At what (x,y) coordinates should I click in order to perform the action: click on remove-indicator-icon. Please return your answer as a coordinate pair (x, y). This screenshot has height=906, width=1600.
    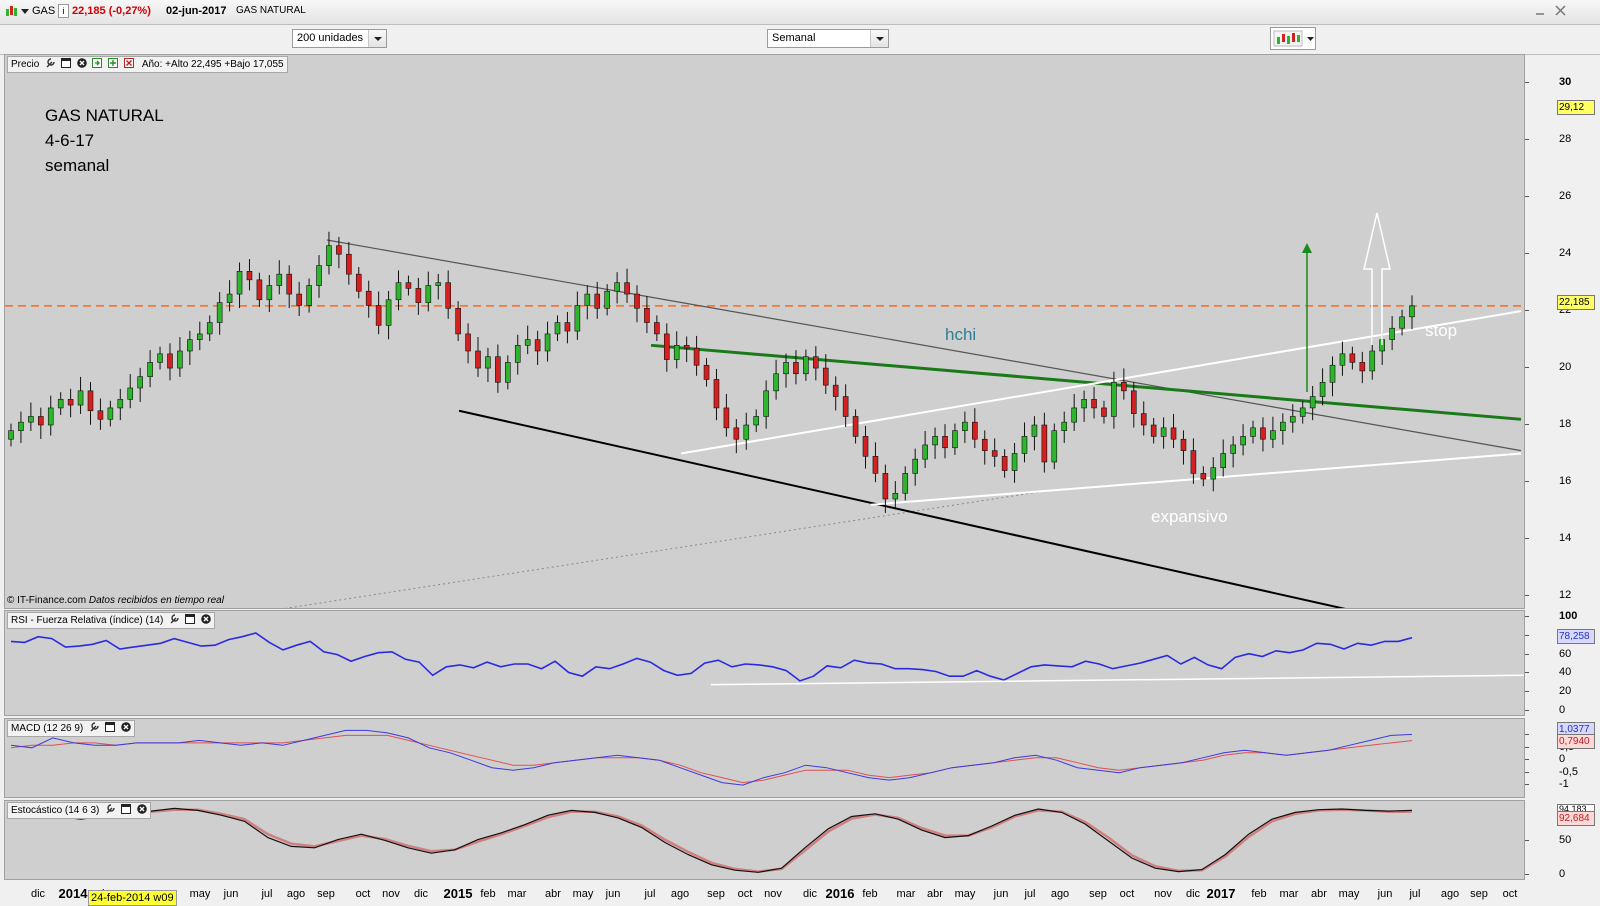
    Looking at the image, I should click on (129, 63).